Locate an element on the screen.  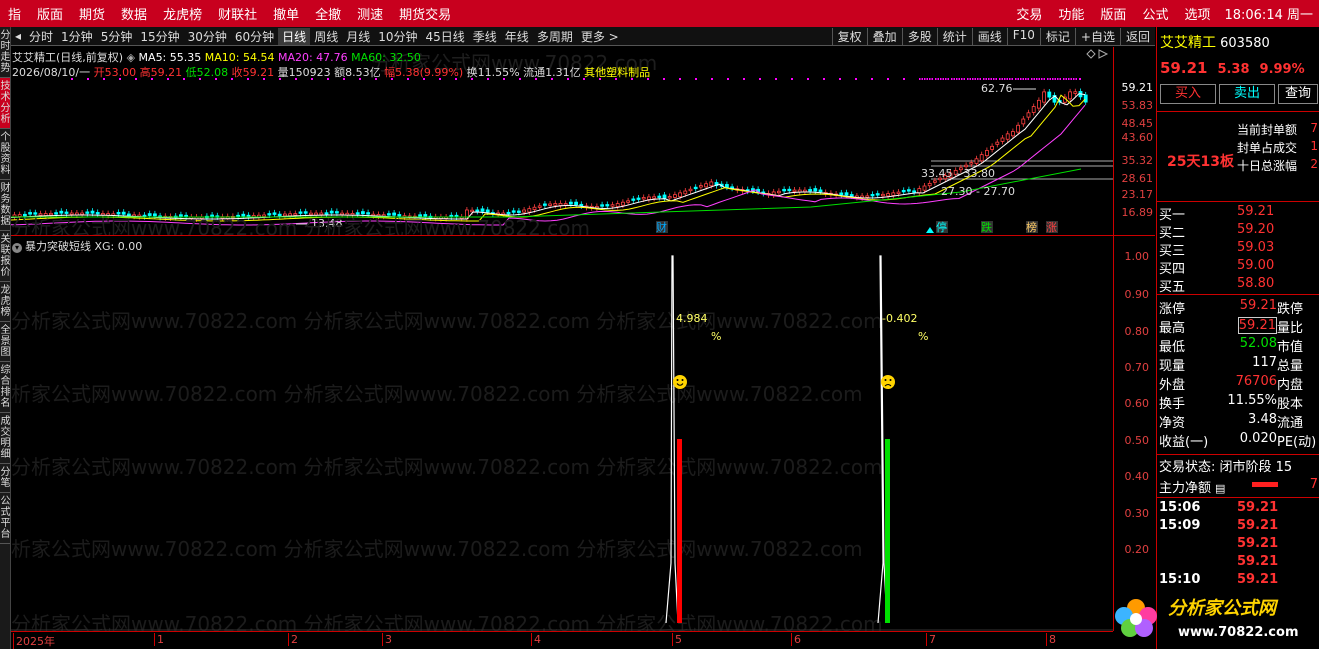
menu-item-2: 期货 is located at coordinates (92, 13).